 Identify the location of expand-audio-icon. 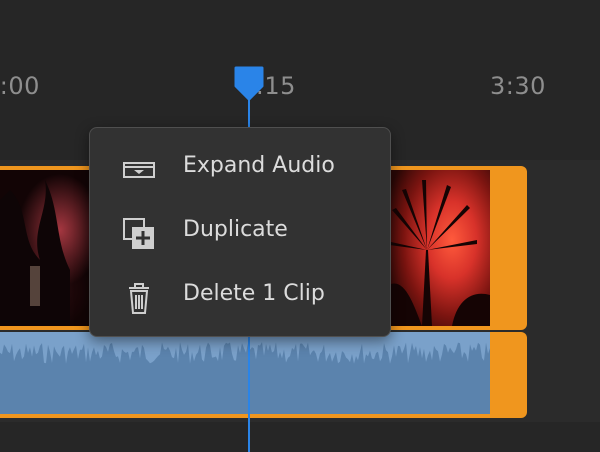
(139, 170).